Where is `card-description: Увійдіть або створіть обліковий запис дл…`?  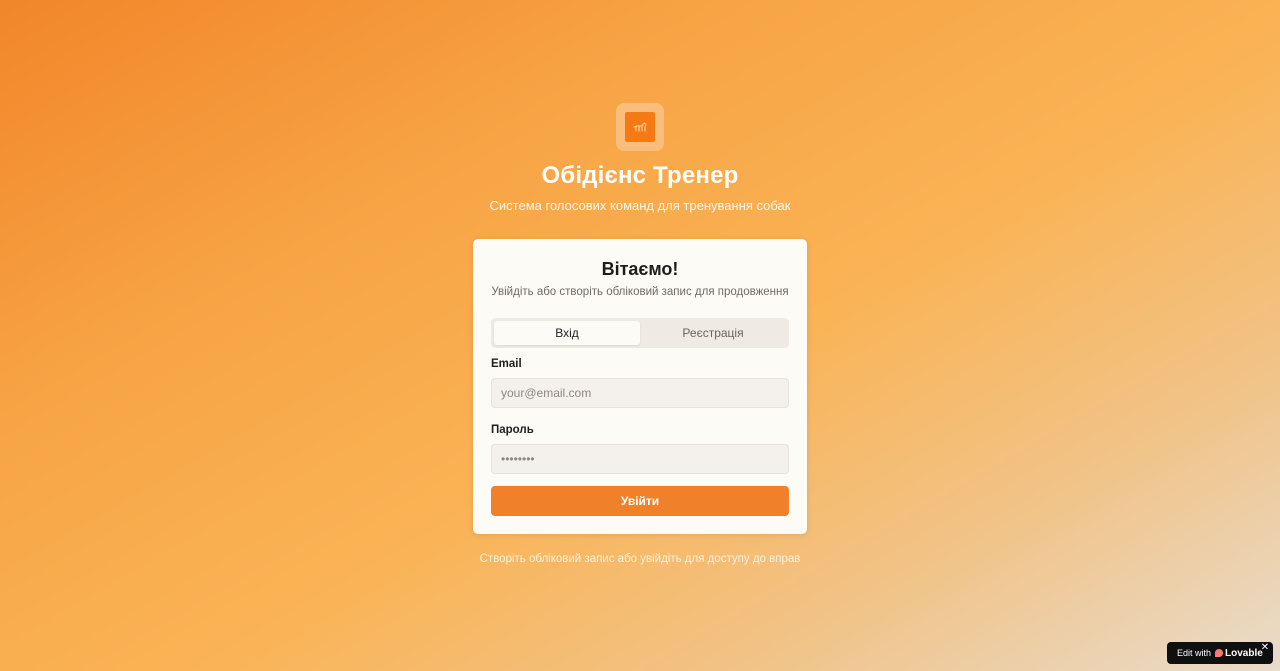 card-description: Увійдіть або створіть обліковий запис дл… is located at coordinates (640, 292).